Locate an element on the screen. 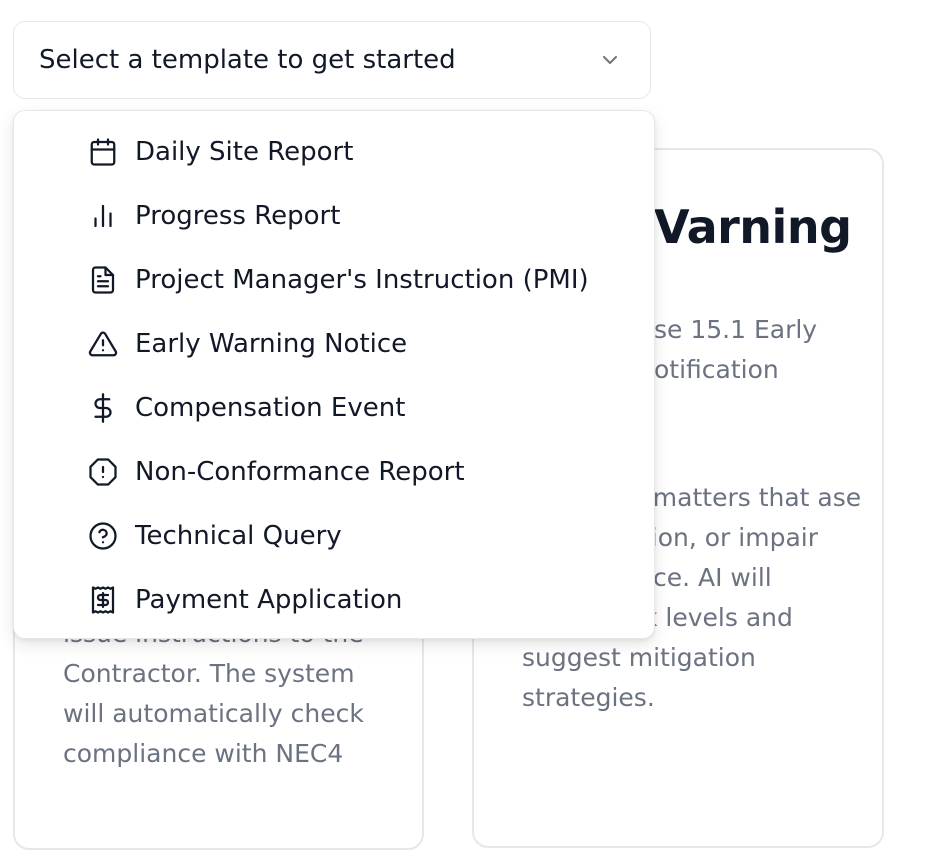  menu-item-label: Project Manager's Instruction (PMI) is located at coordinates (362, 280).